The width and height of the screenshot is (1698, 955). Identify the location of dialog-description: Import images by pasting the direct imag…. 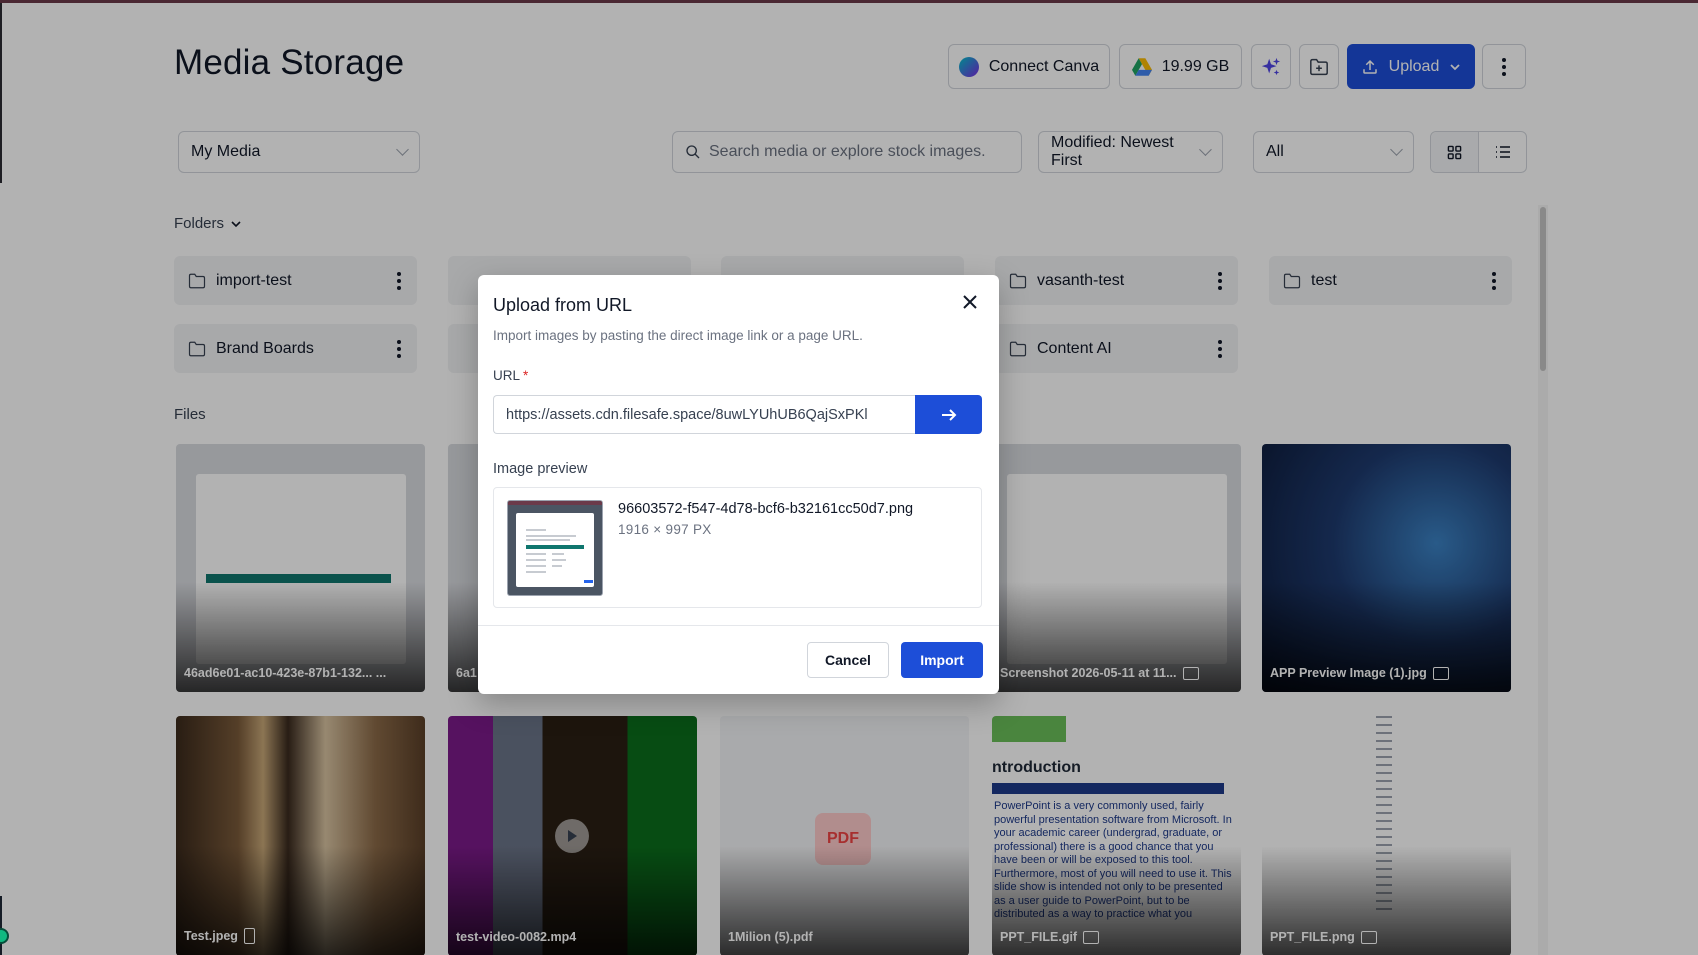
(678, 335).